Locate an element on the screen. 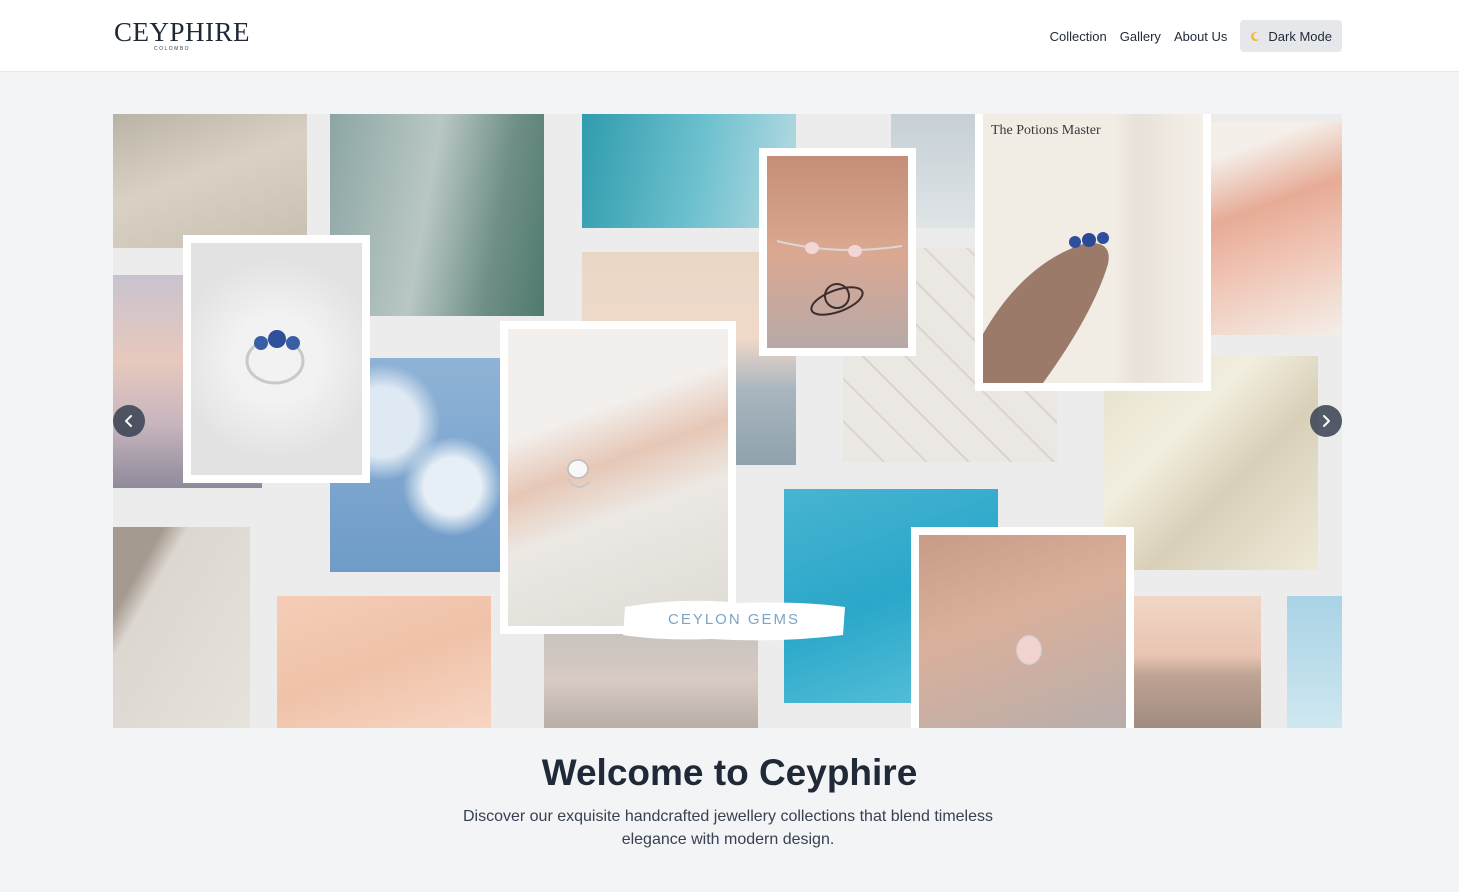 This screenshot has width=1459, height=892. photo-sapphire-ring-with-book: The Potions Master is located at coordinates (1093, 252).